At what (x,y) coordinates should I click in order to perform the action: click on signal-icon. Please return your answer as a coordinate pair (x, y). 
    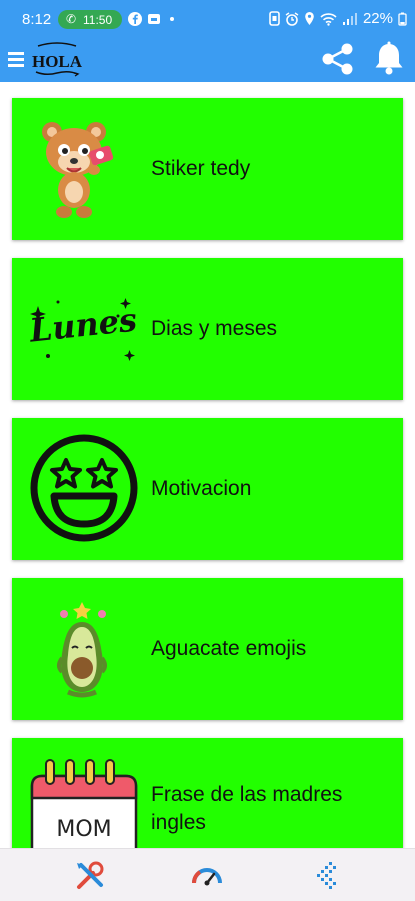
    Looking at the image, I should click on (349, 18).